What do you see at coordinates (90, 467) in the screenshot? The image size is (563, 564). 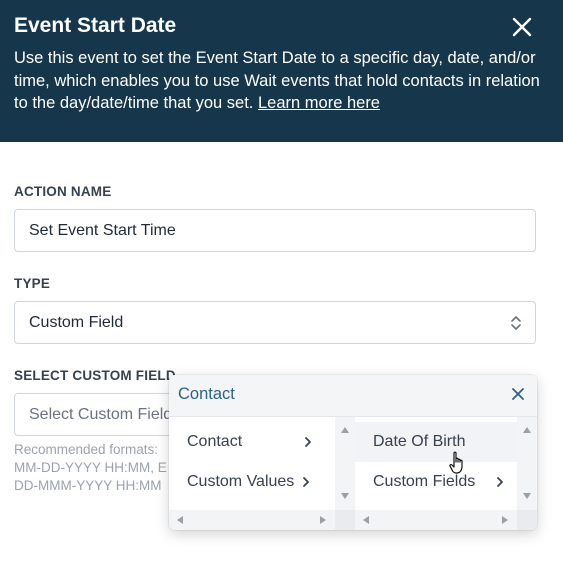 I see `help-line: MM-DD-YYYY HH:MM, E` at bounding box center [90, 467].